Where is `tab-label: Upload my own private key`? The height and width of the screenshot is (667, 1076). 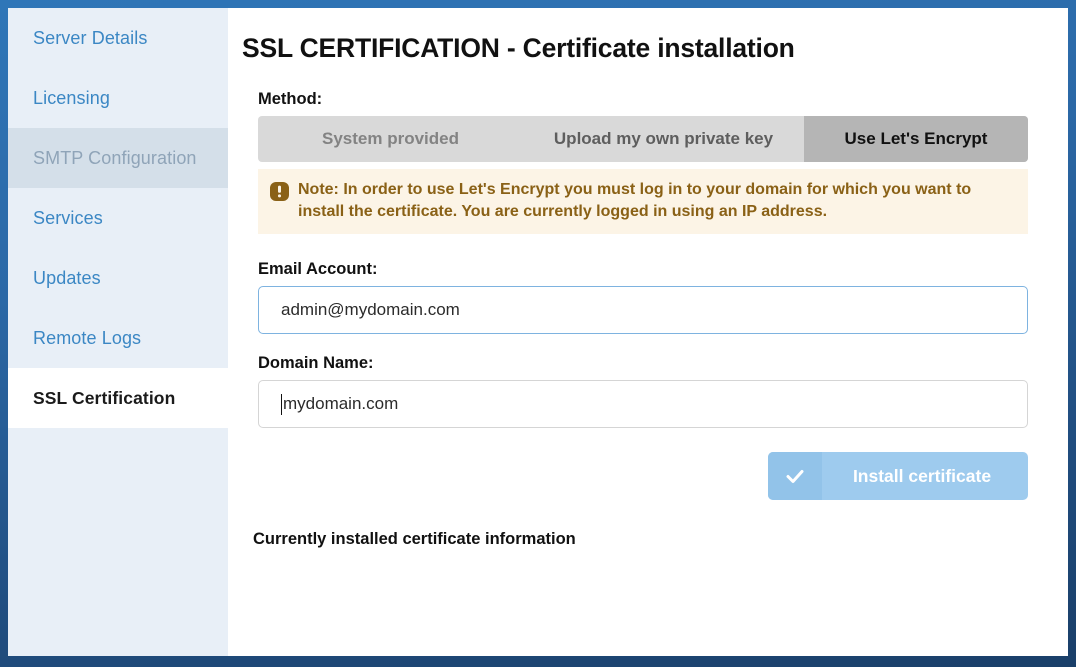
tab-label: Upload my own private key is located at coordinates (663, 138).